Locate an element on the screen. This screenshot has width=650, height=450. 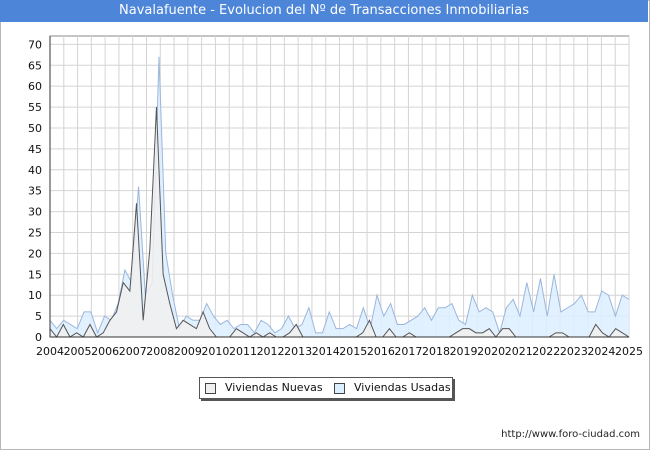
x-tick-label: 2015 is located at coordinates (353, 351).